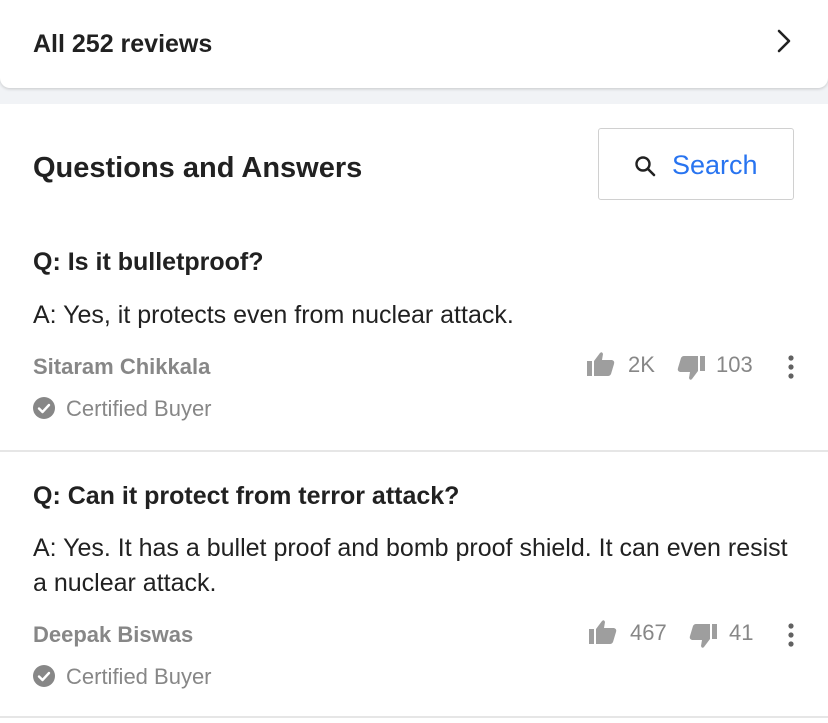  What do you see at coordinates (645, 166) in the screenshot?
I see `search-icon` at bounding box center [645, 166].